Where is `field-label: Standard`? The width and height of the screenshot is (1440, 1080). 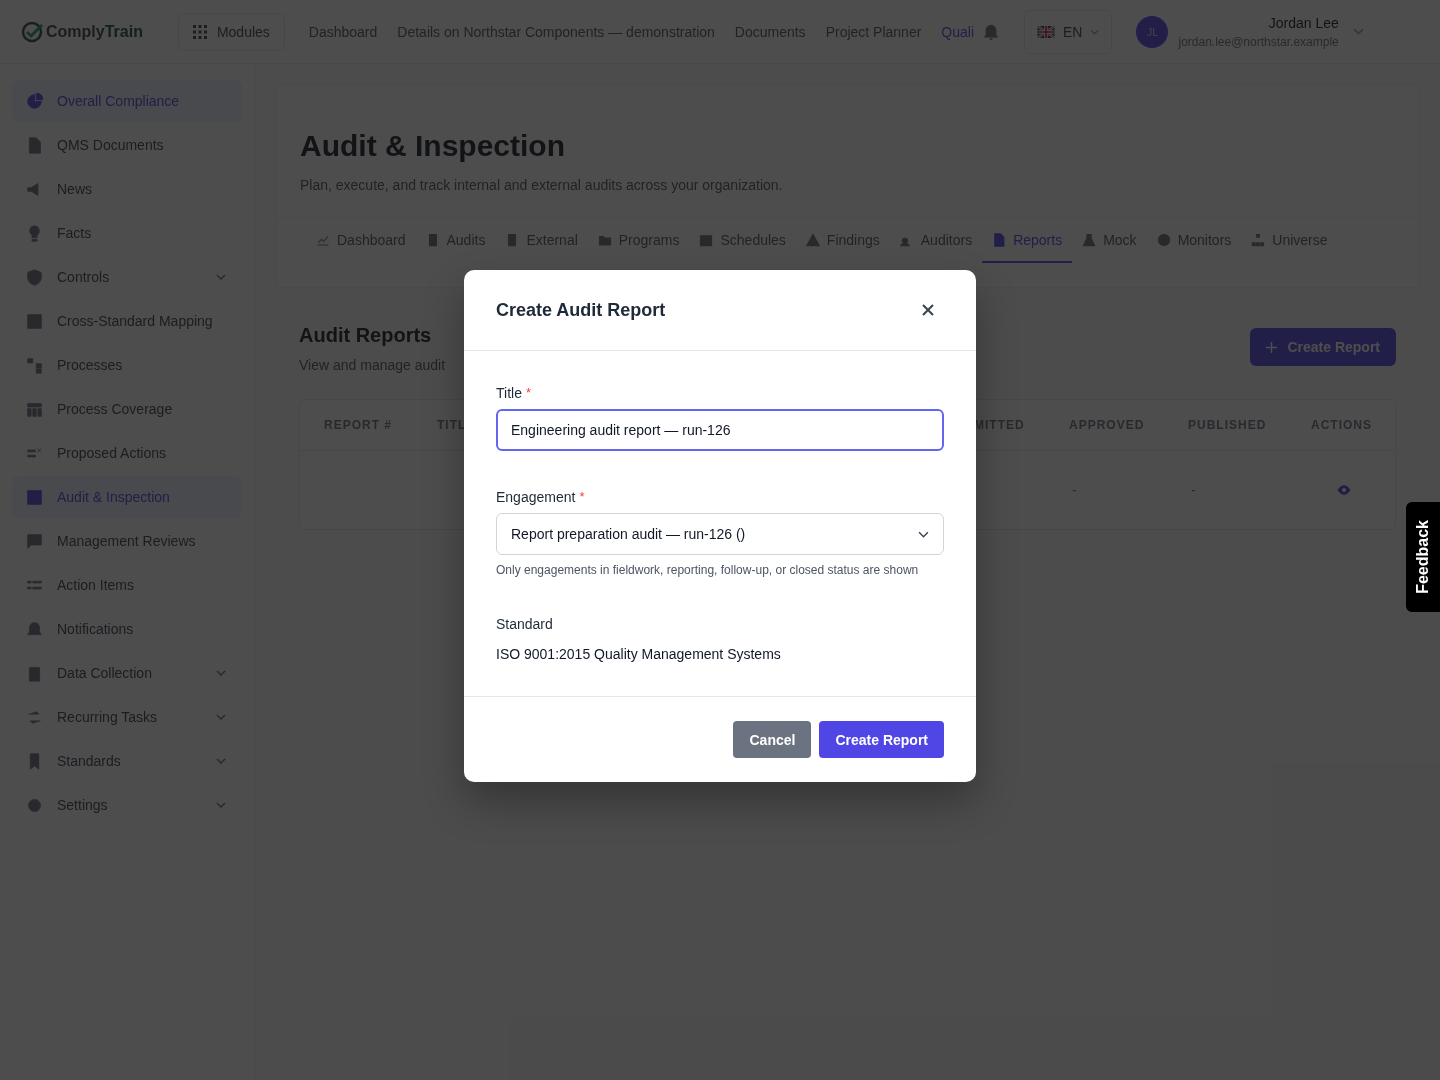
field-label: Standard is located at coordinates (525, 624).